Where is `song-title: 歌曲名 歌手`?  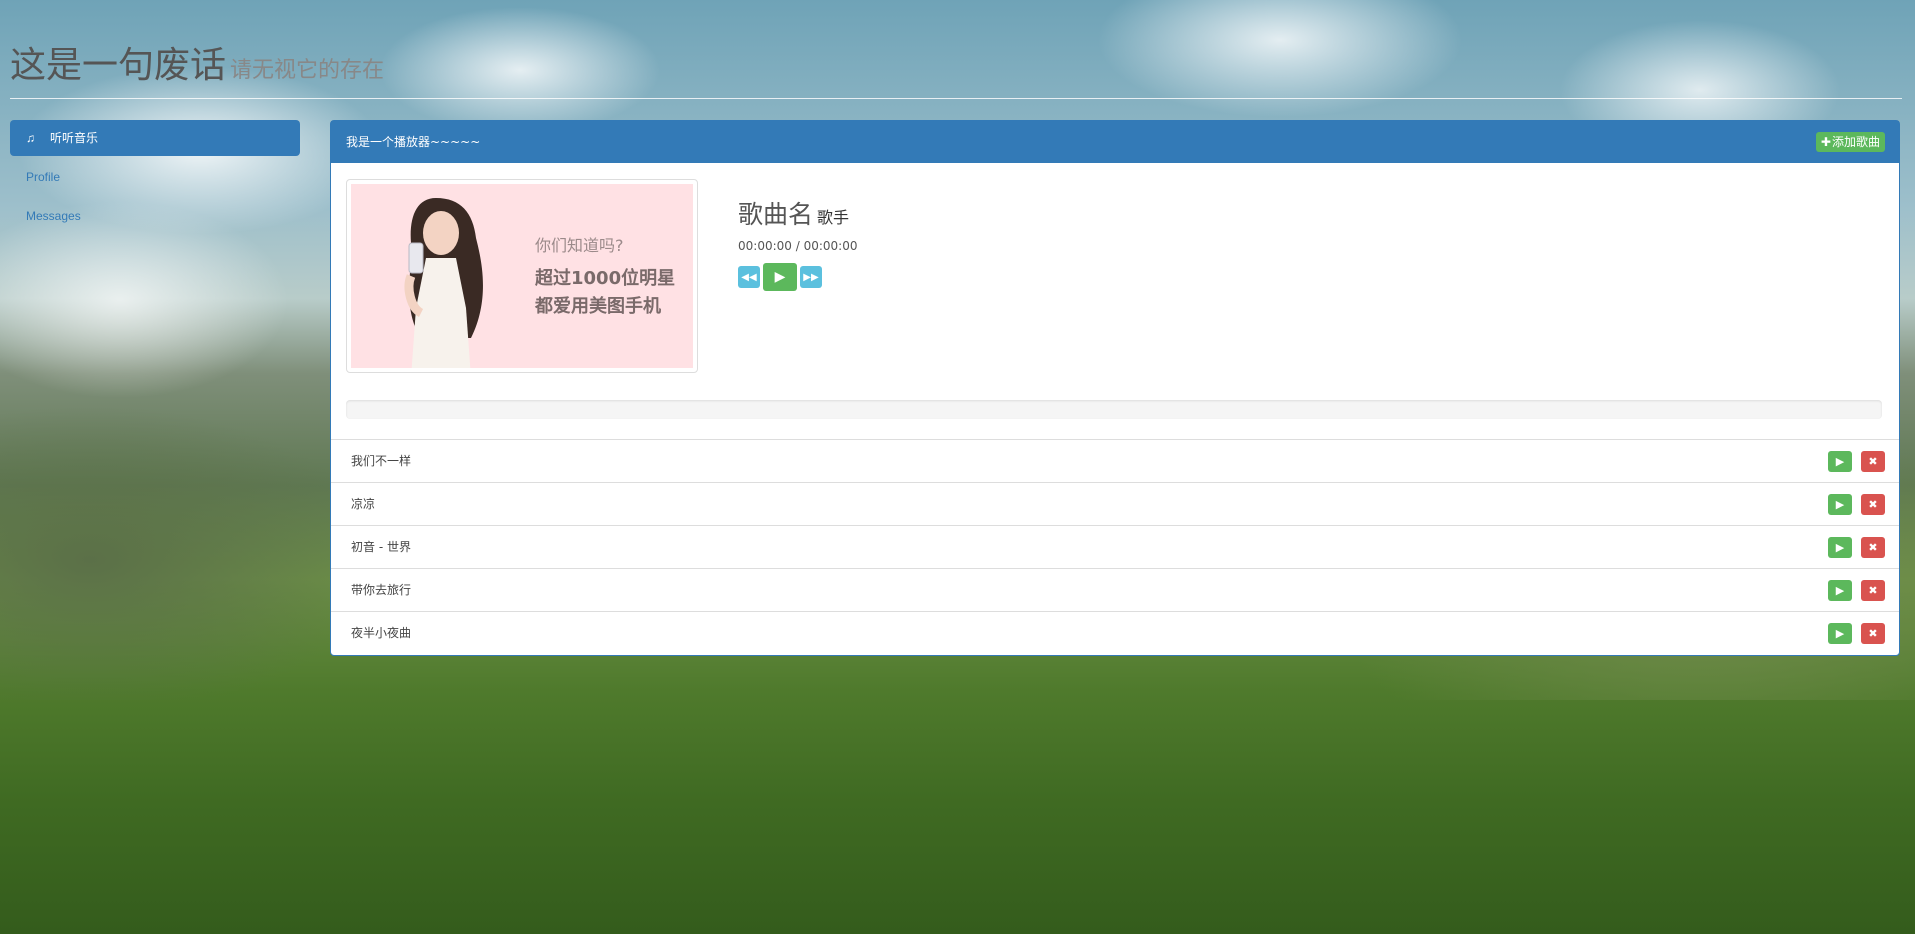
song-title: 歌曲名 歌手 is located at coordinates (794, 214).